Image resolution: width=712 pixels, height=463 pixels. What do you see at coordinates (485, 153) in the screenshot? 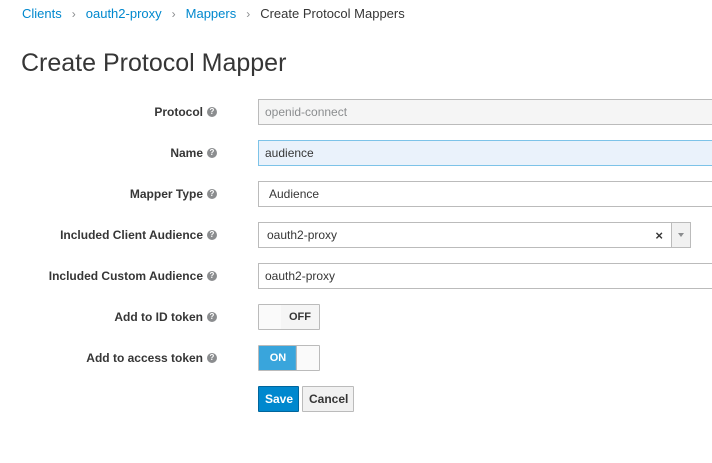
I see `name-input` at bounding box center [485, 153].